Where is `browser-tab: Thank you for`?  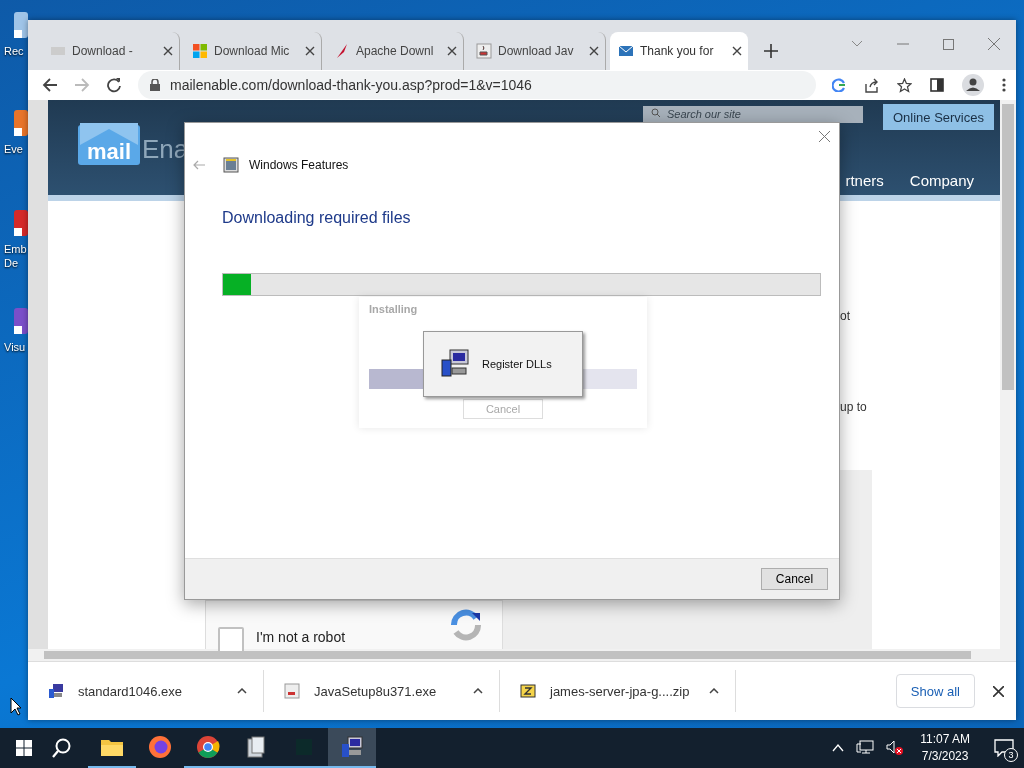
browser-tab: Thank you for is located at coordinates (679, 51).